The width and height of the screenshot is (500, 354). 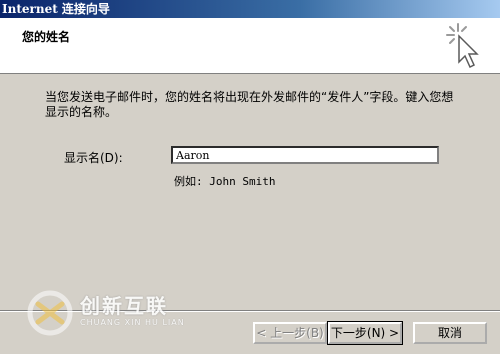 What do you see at coordinates (93, 158) in the screenshot?
I see `display-name-label: 显示名(D):` at bounding box center [93, 158].